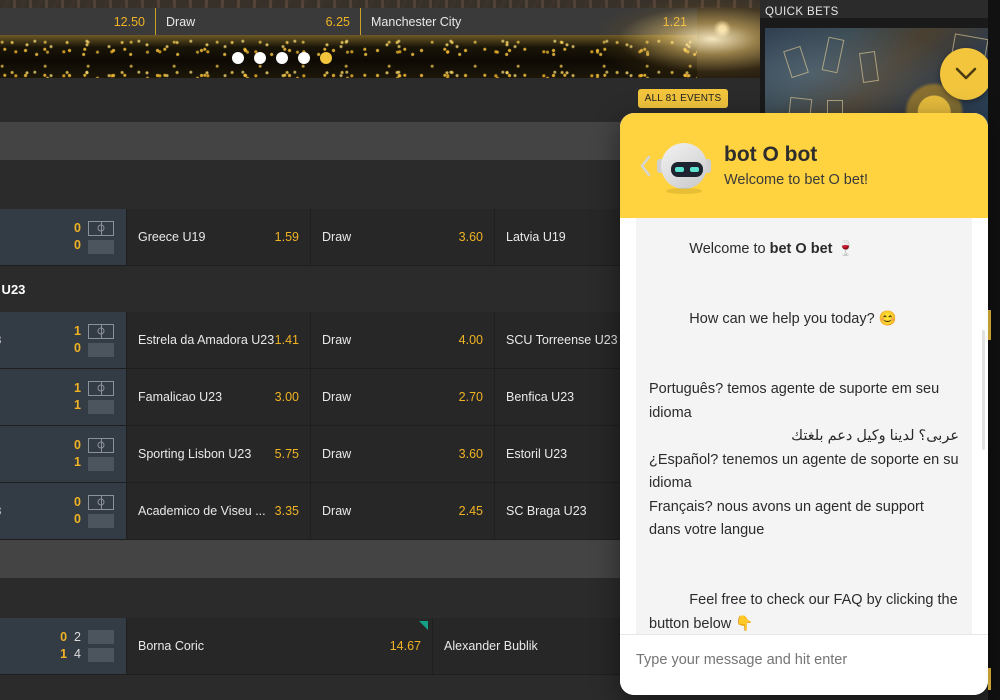 This screenshot has width=1000, height=700. I want to click on odds-cell-home: Sporting Lisbon U23 5.75, so click(218, 454).